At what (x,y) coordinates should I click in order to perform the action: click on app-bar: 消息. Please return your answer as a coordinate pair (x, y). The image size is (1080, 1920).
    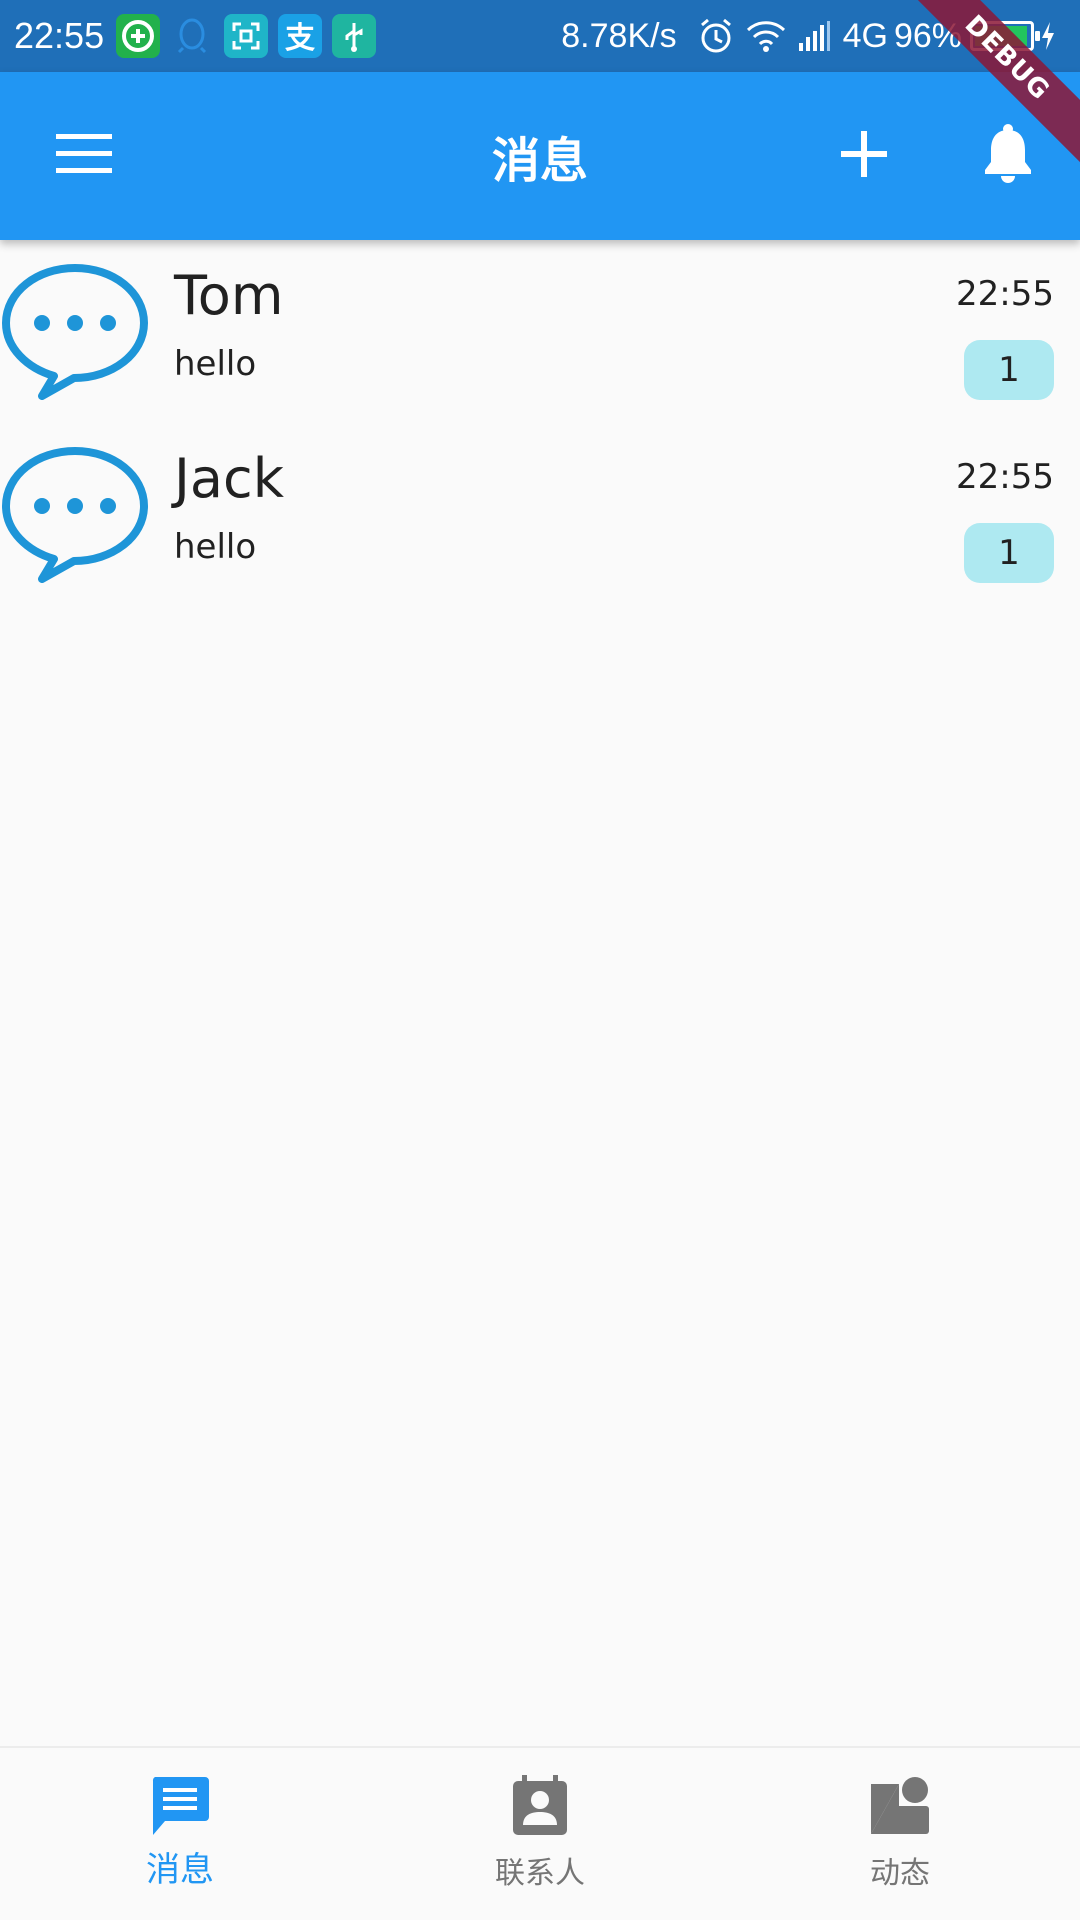
    Looking at the image, I should click on (540, 156).